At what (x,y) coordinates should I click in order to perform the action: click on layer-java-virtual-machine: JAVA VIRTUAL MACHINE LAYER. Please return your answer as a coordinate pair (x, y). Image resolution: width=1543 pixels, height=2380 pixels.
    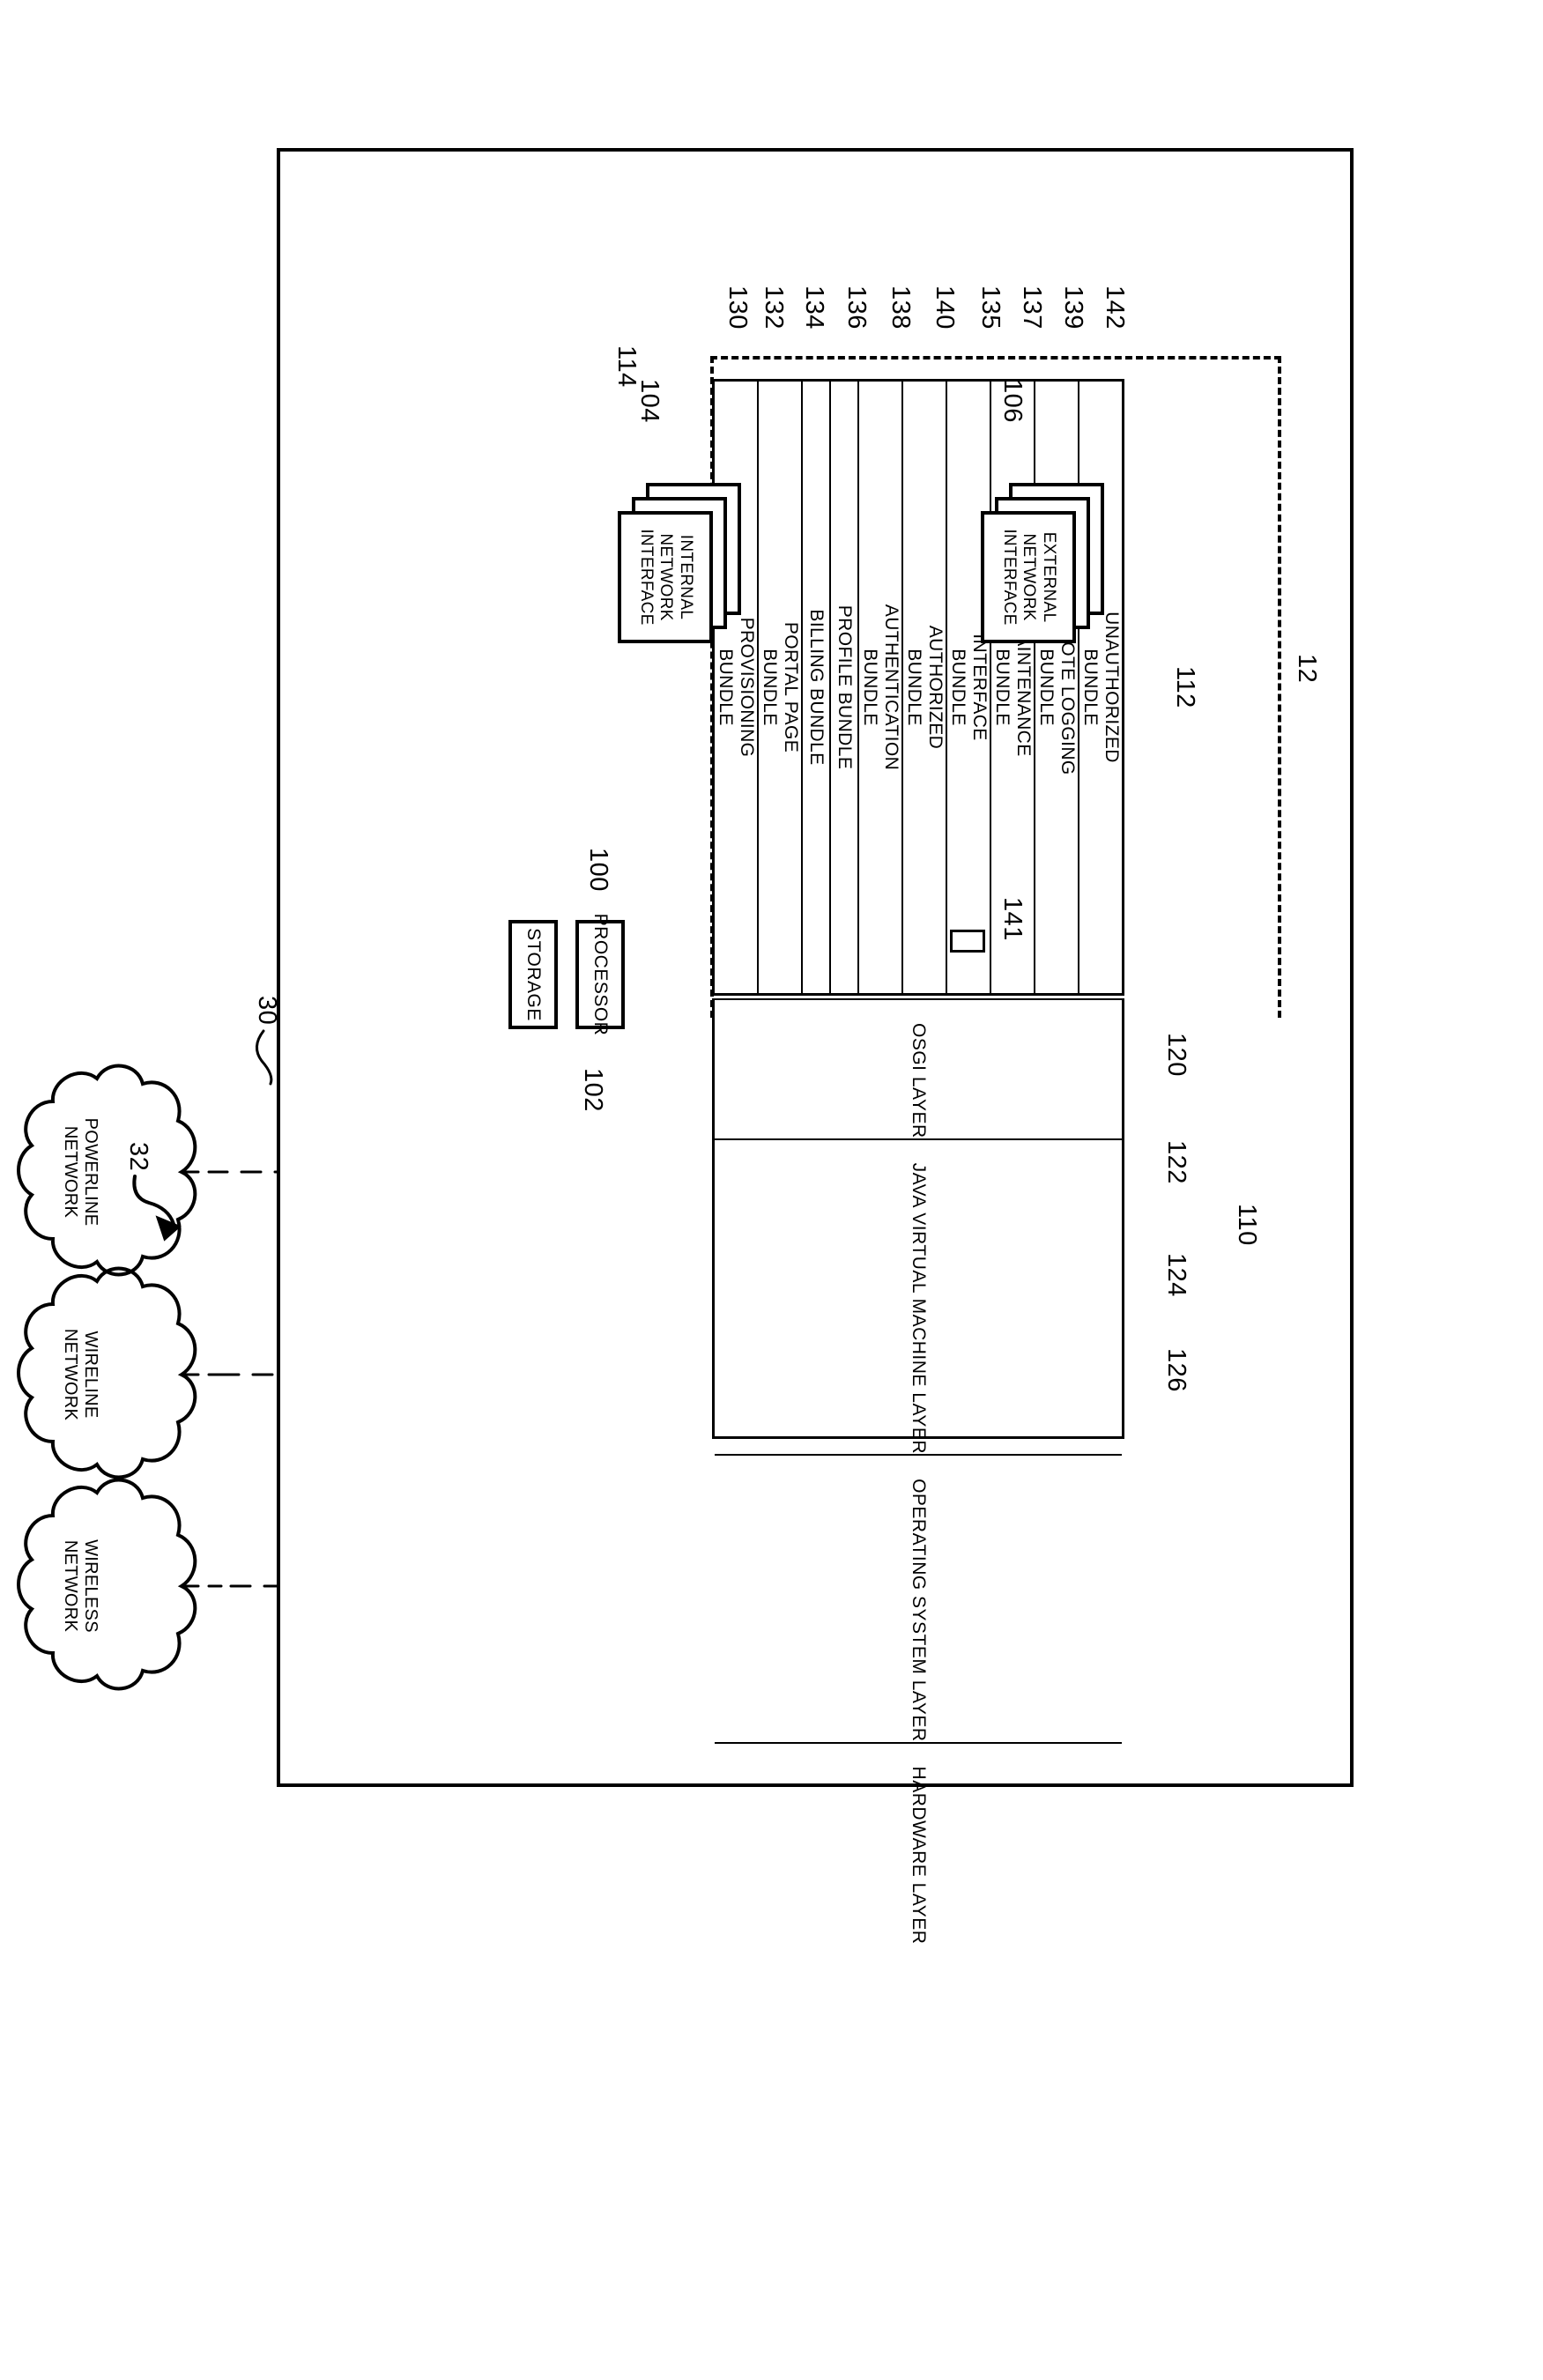
    Looking at the image, I should click on (918, 1296).